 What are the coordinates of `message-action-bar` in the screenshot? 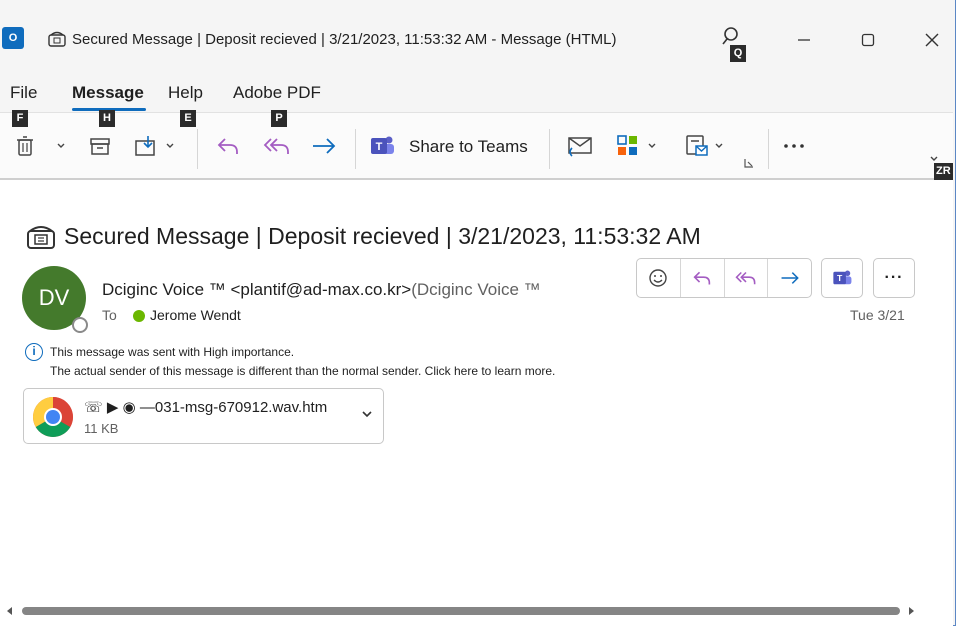 It's located at (724, 278).